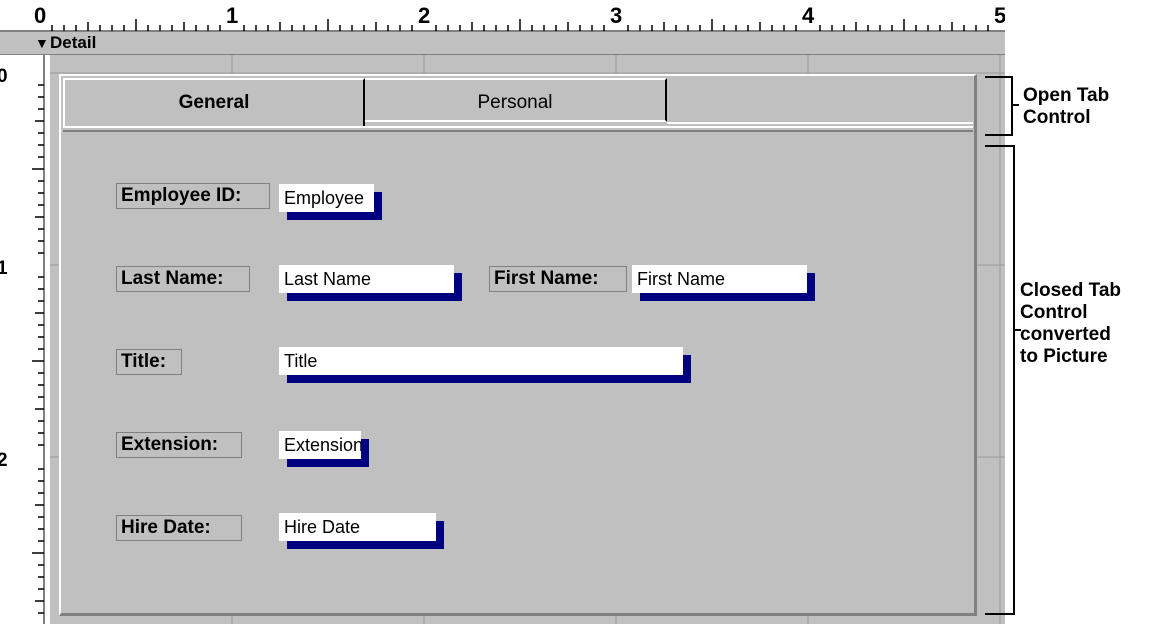 This screenshot has height=624, width=1159. What do you see at coordinates (366, 279) in the screenshot?
I see `last-name-value: Last Name` at bounding box center [366, 279].